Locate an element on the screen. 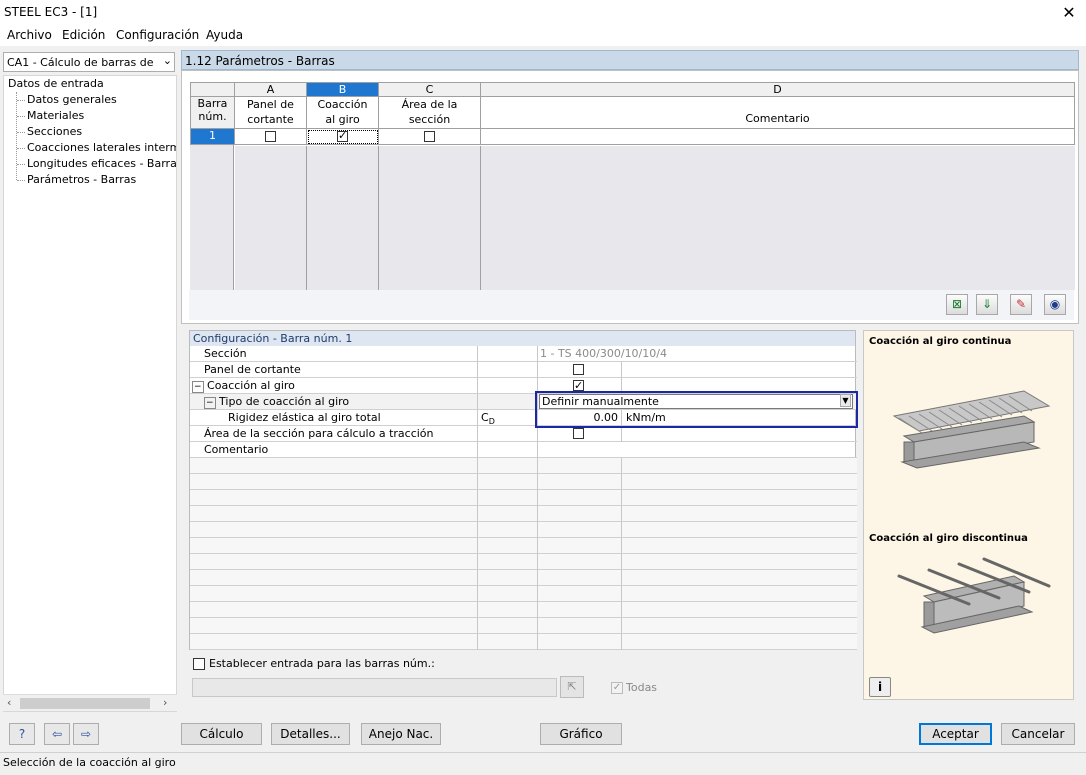  aceptar-button: Aceptar is located at coordinates (955, 734).